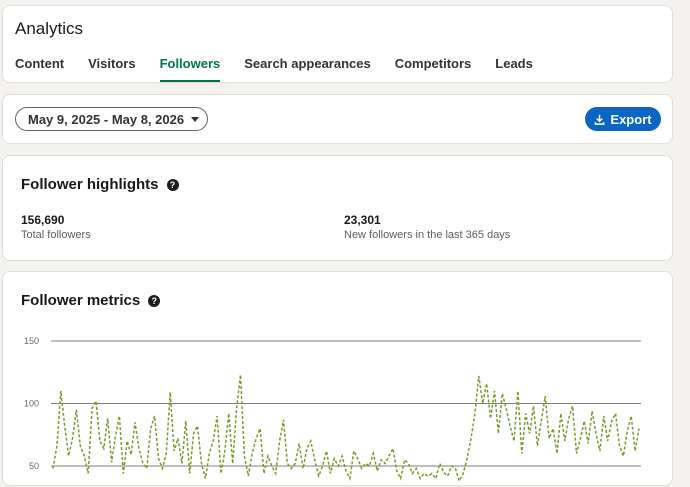 This screenshot has width=690, height=487. Describe the element at coordinates (337, 119) in the screenshot. I see `filter-card: May 9, 2025 - May 8, 2026 Export` at that location.